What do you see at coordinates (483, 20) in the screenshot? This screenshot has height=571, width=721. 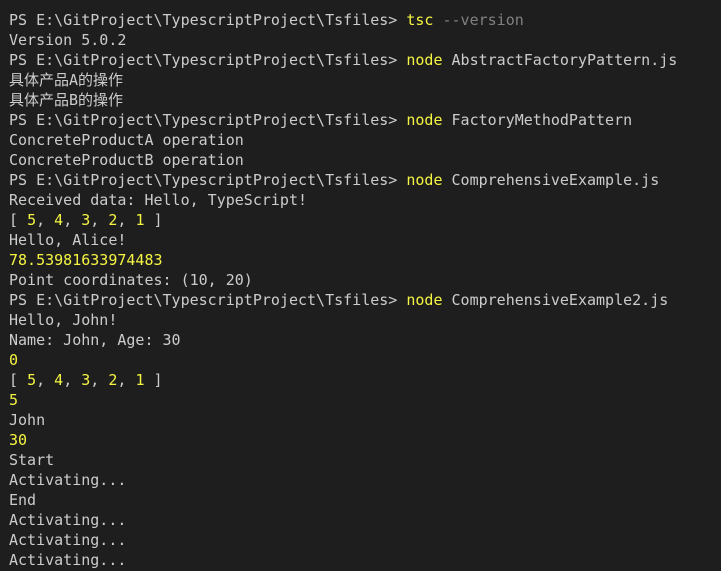 I see `command-flag: --version` at bounding box center [483, 20].